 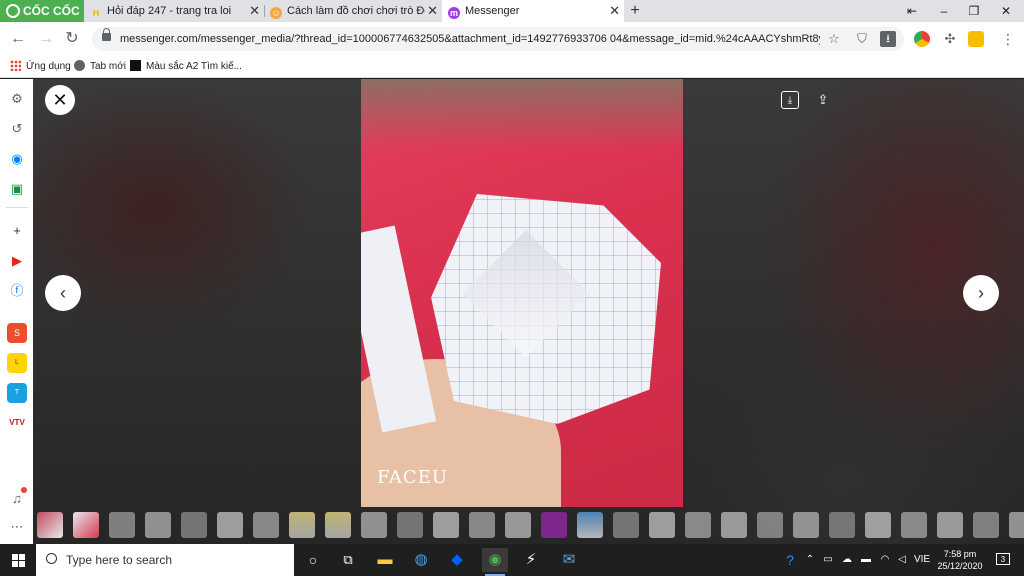 I want to click on task-view-icon: ⧉, so click(x=348, y=560).